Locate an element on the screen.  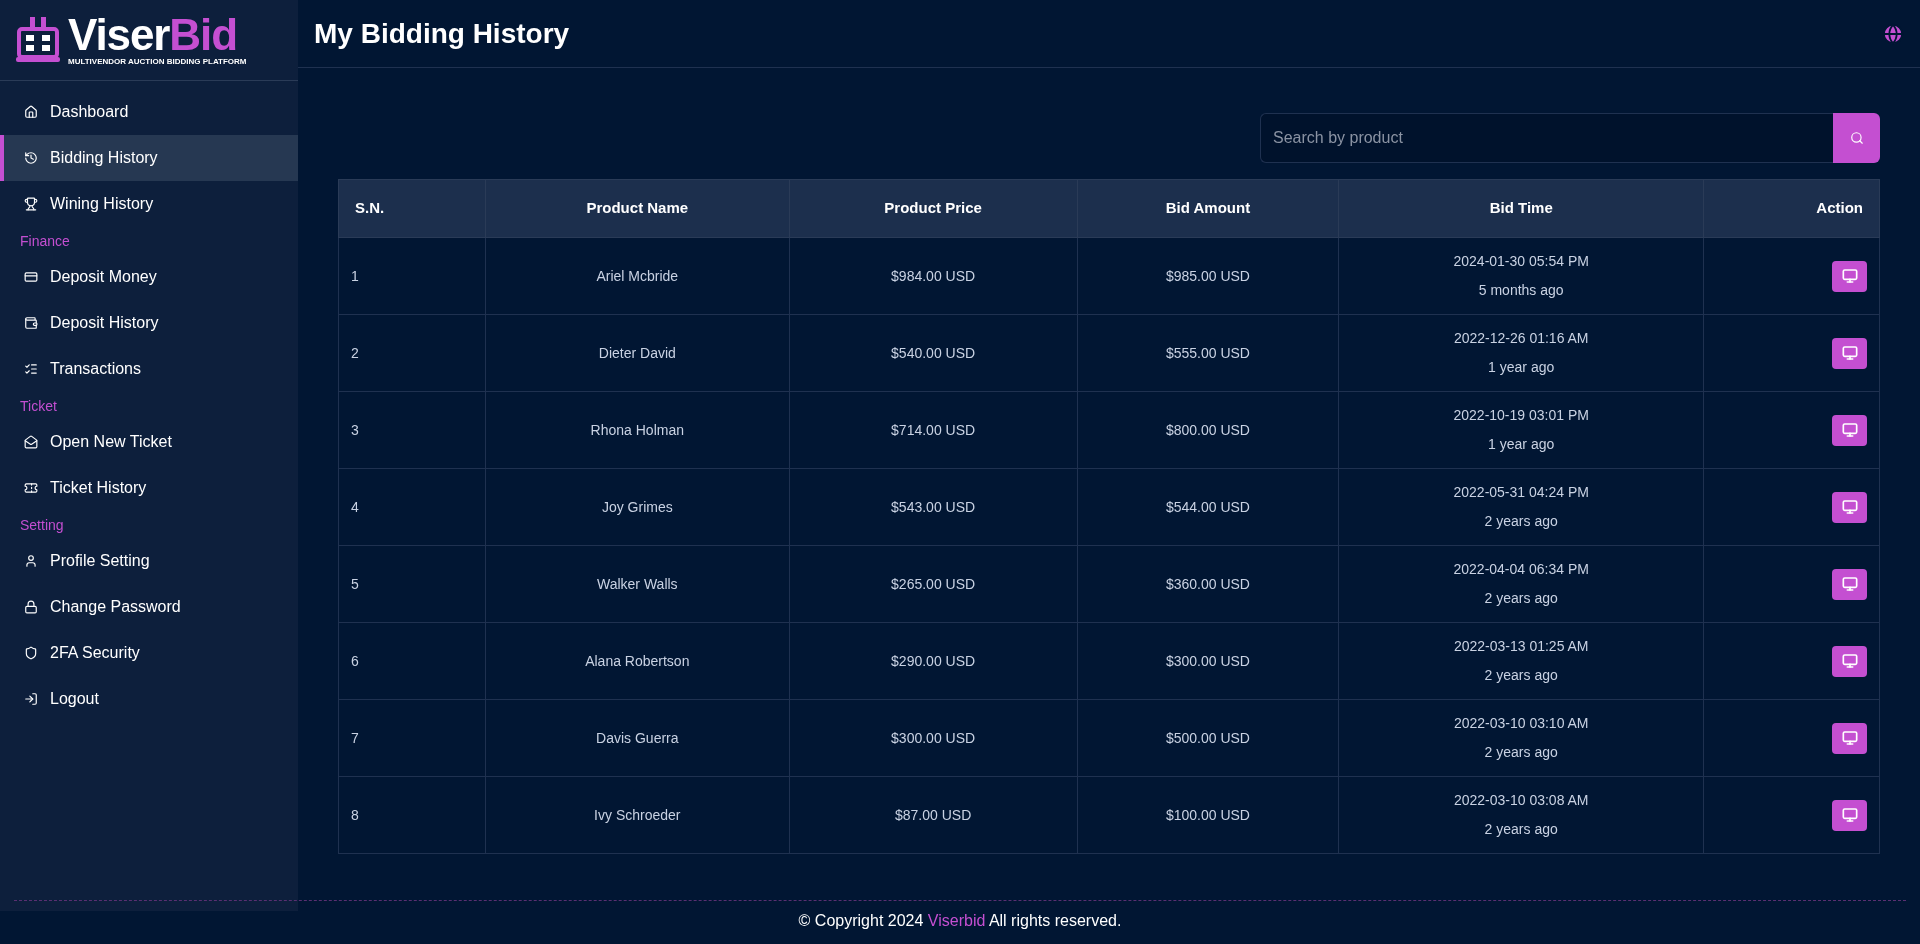
column-header: Bid Amount is located at coordinates (1208, 208).